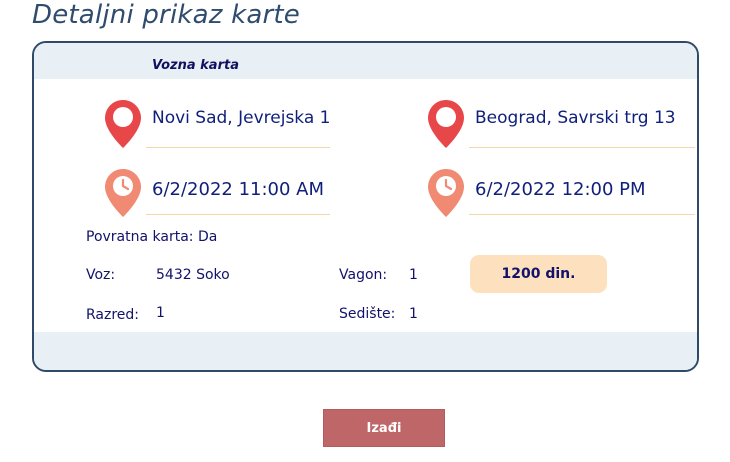  I want to click on page-title: Detaljni prikaz karte, so click(166, 15).